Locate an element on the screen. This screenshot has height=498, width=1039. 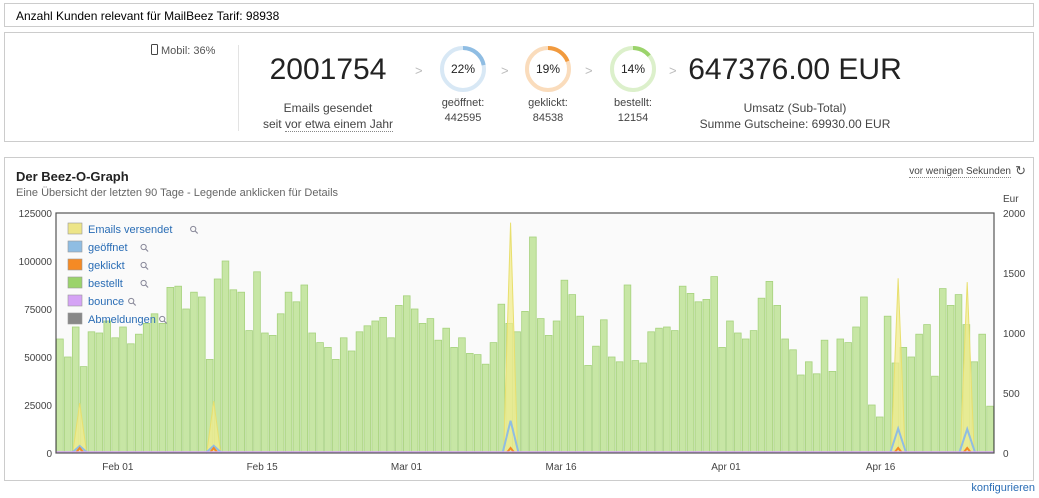
revenue-number: 647376.00 EUR is located at coordinates (795, 69).